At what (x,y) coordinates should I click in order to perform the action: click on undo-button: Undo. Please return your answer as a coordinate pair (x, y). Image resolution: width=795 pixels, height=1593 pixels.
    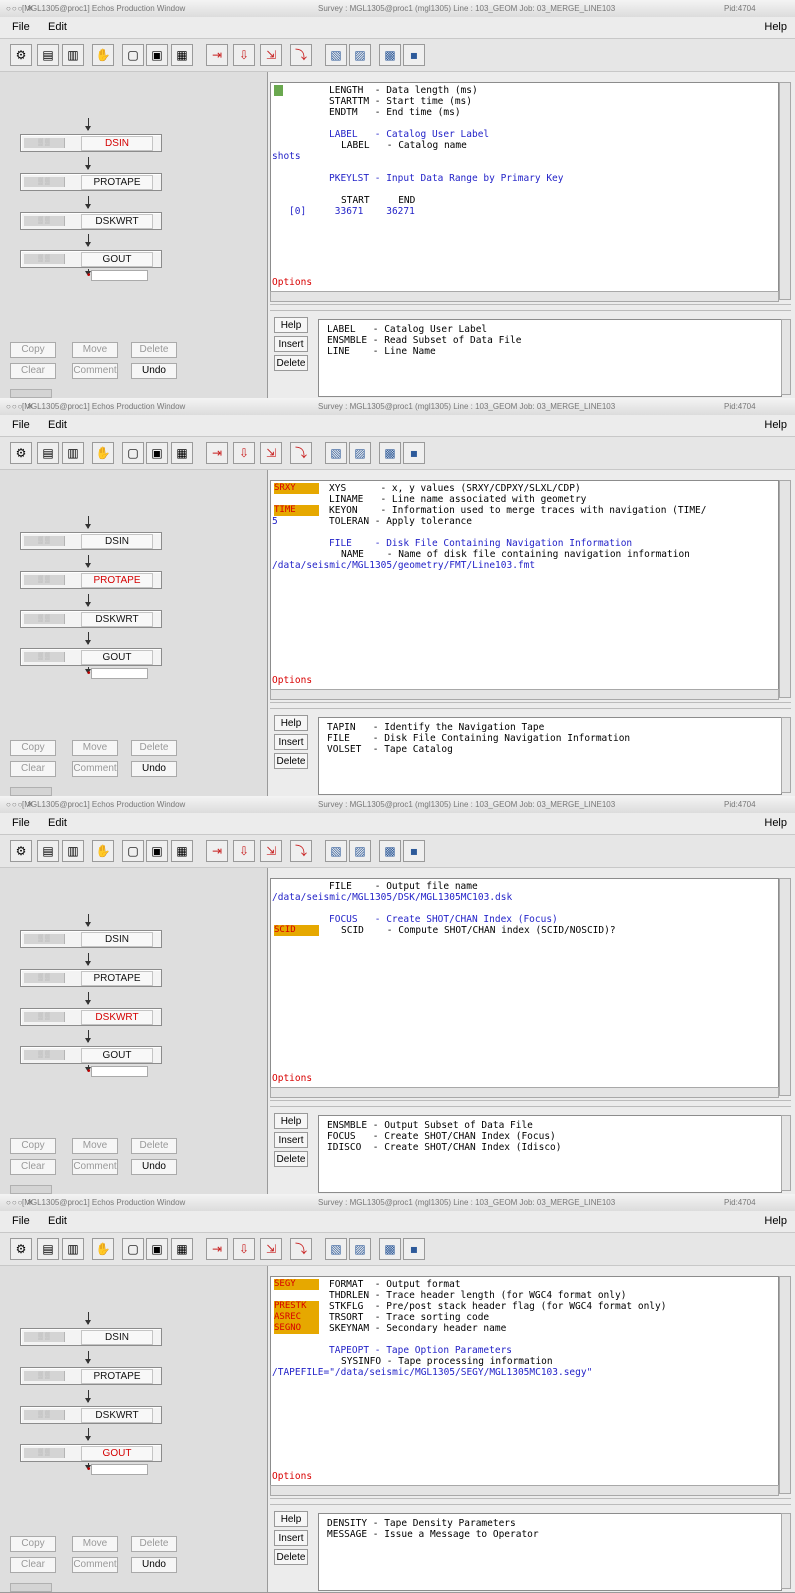
    Looking at the image, I should click on (154, 1565).